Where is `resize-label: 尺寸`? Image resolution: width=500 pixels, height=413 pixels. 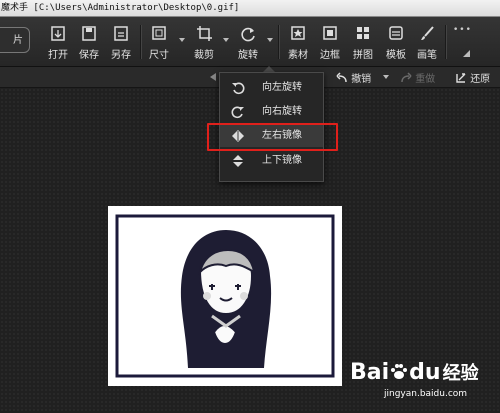
resize-label: 尺寸 is located at coordinates (159, 55).